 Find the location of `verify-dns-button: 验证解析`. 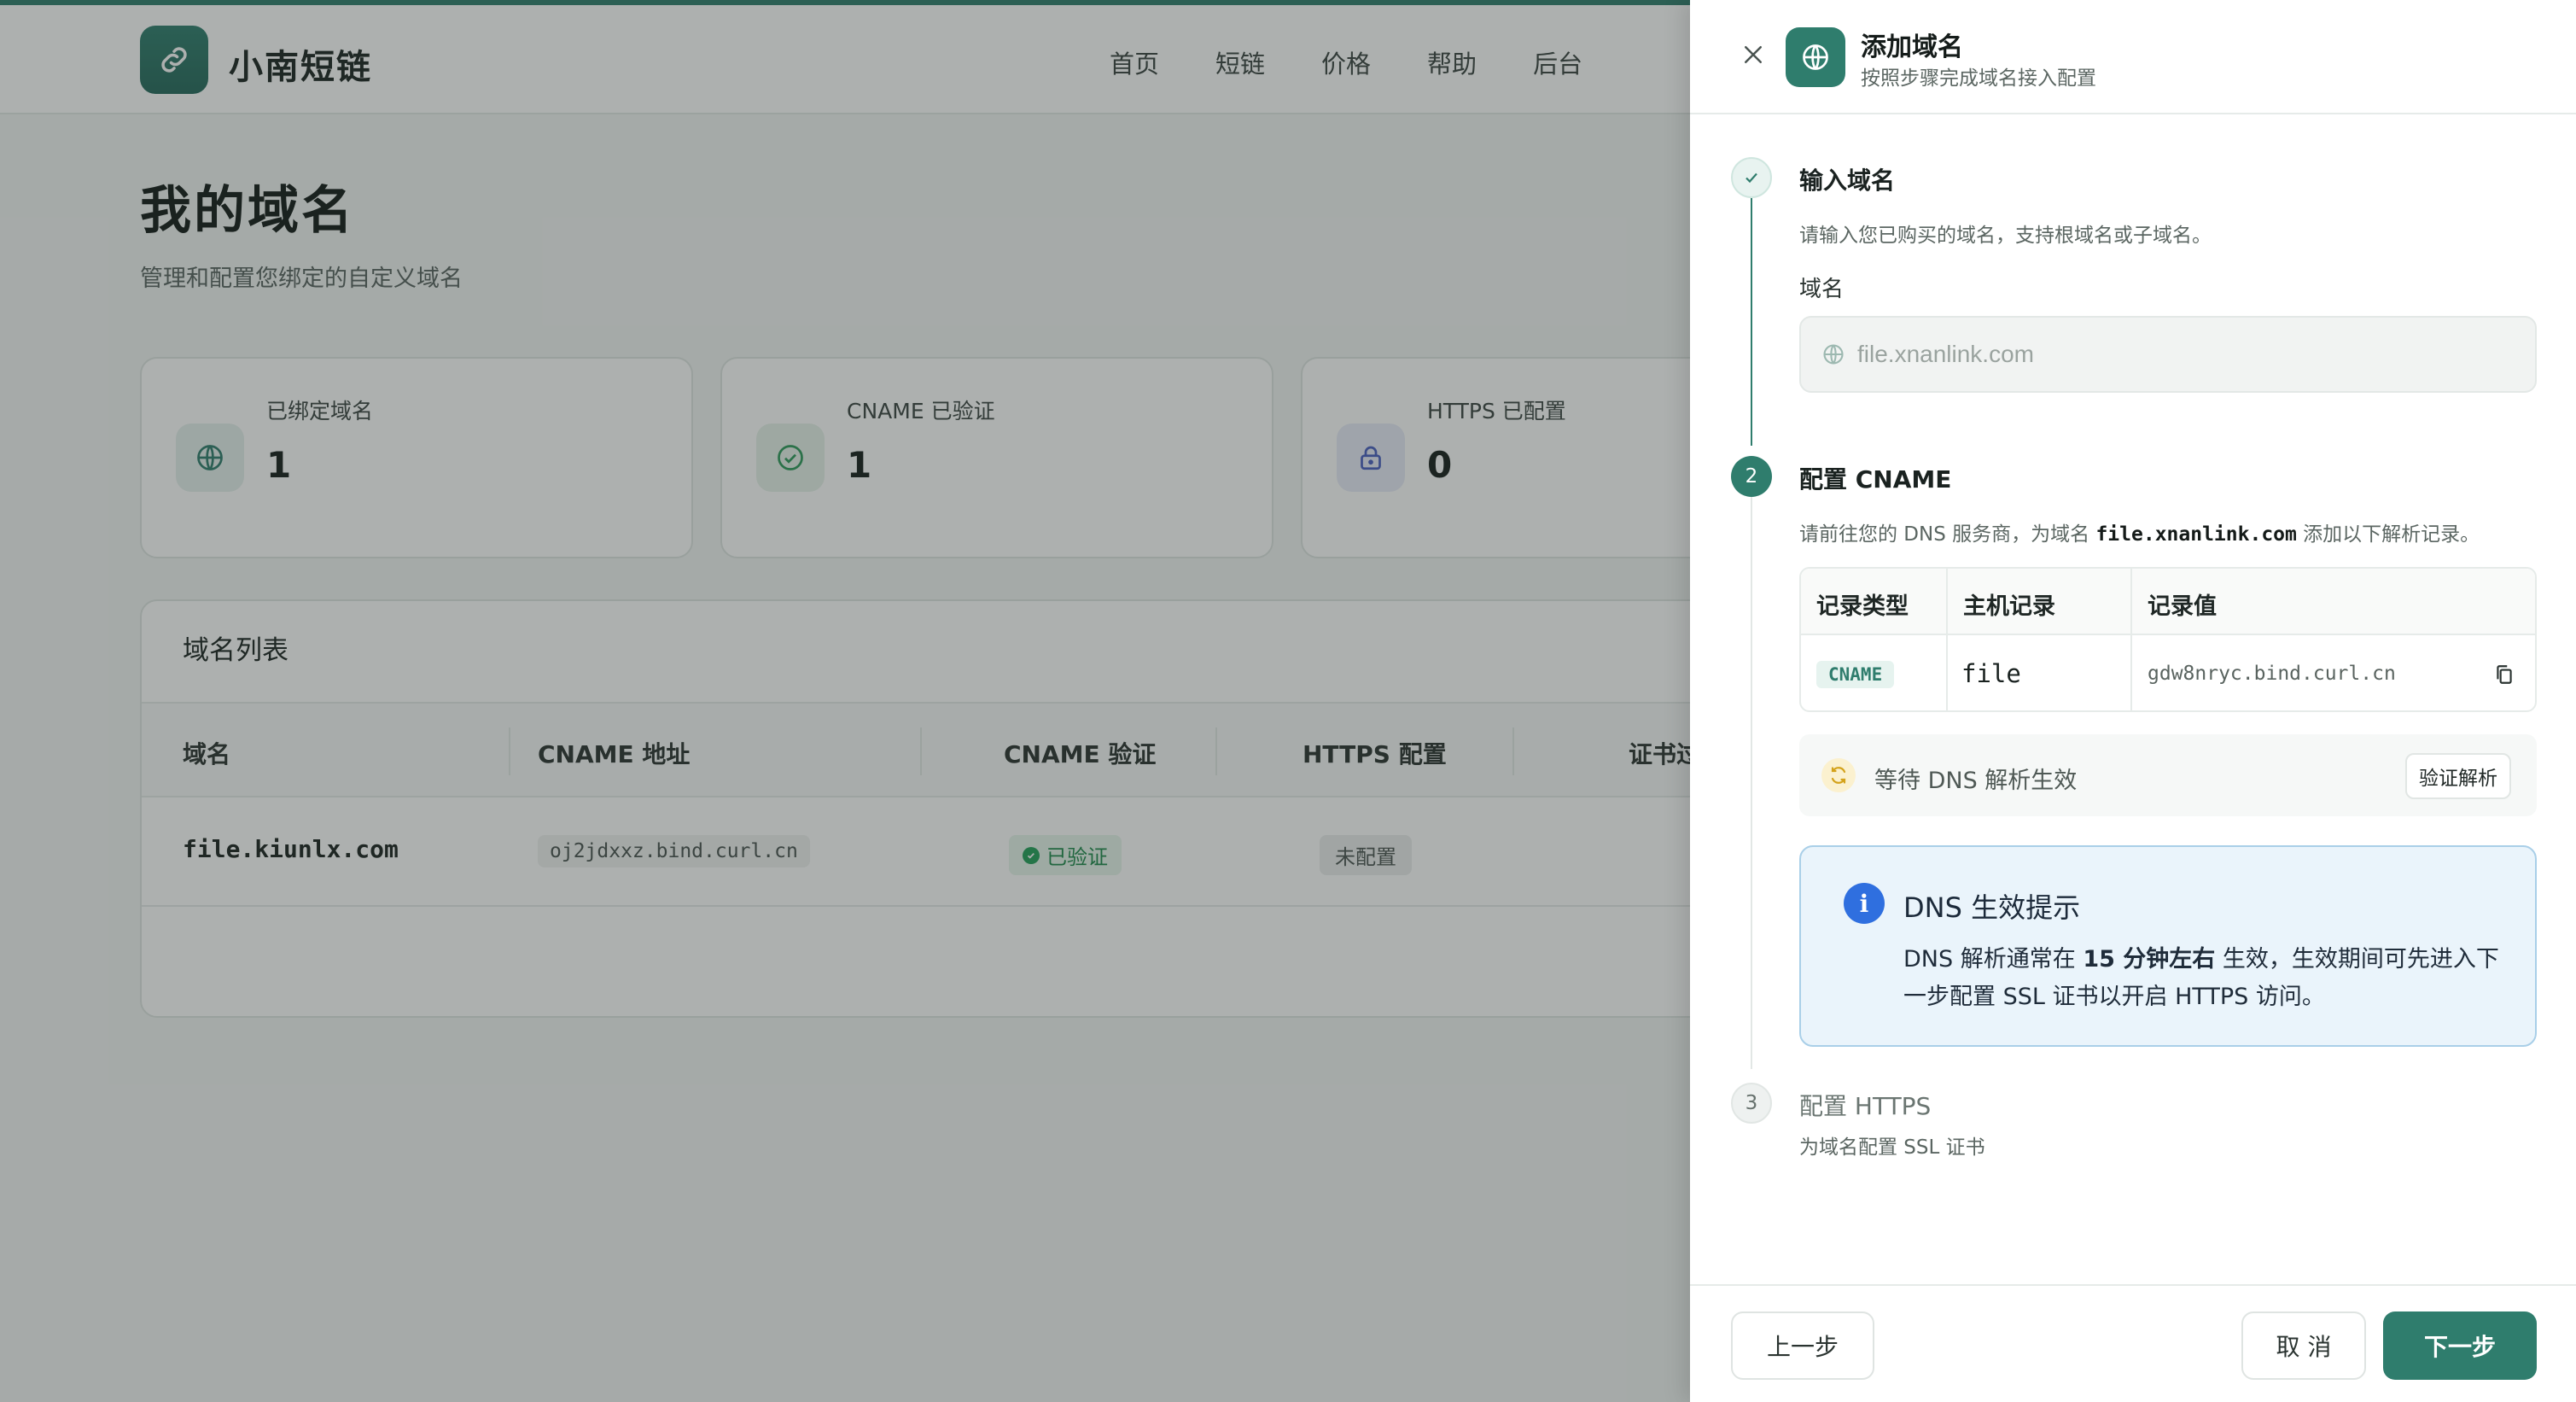

verify-dns-button: 验证解析 is located at coordinates (2458, 776).